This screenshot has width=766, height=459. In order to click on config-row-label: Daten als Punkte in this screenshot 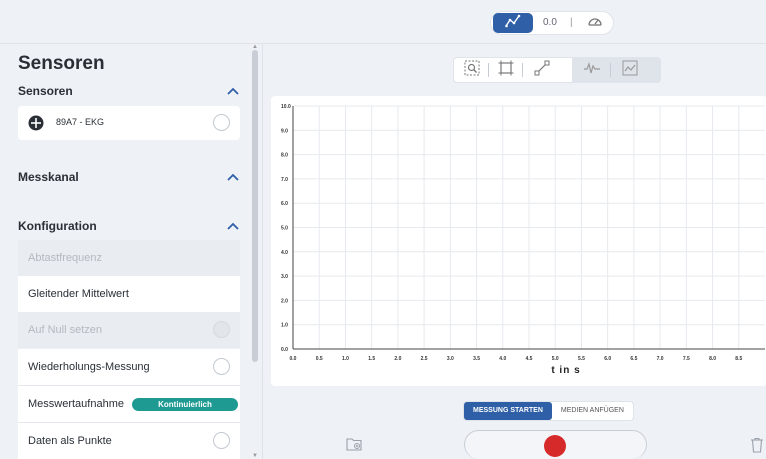, I will do `click(70, 441)`.